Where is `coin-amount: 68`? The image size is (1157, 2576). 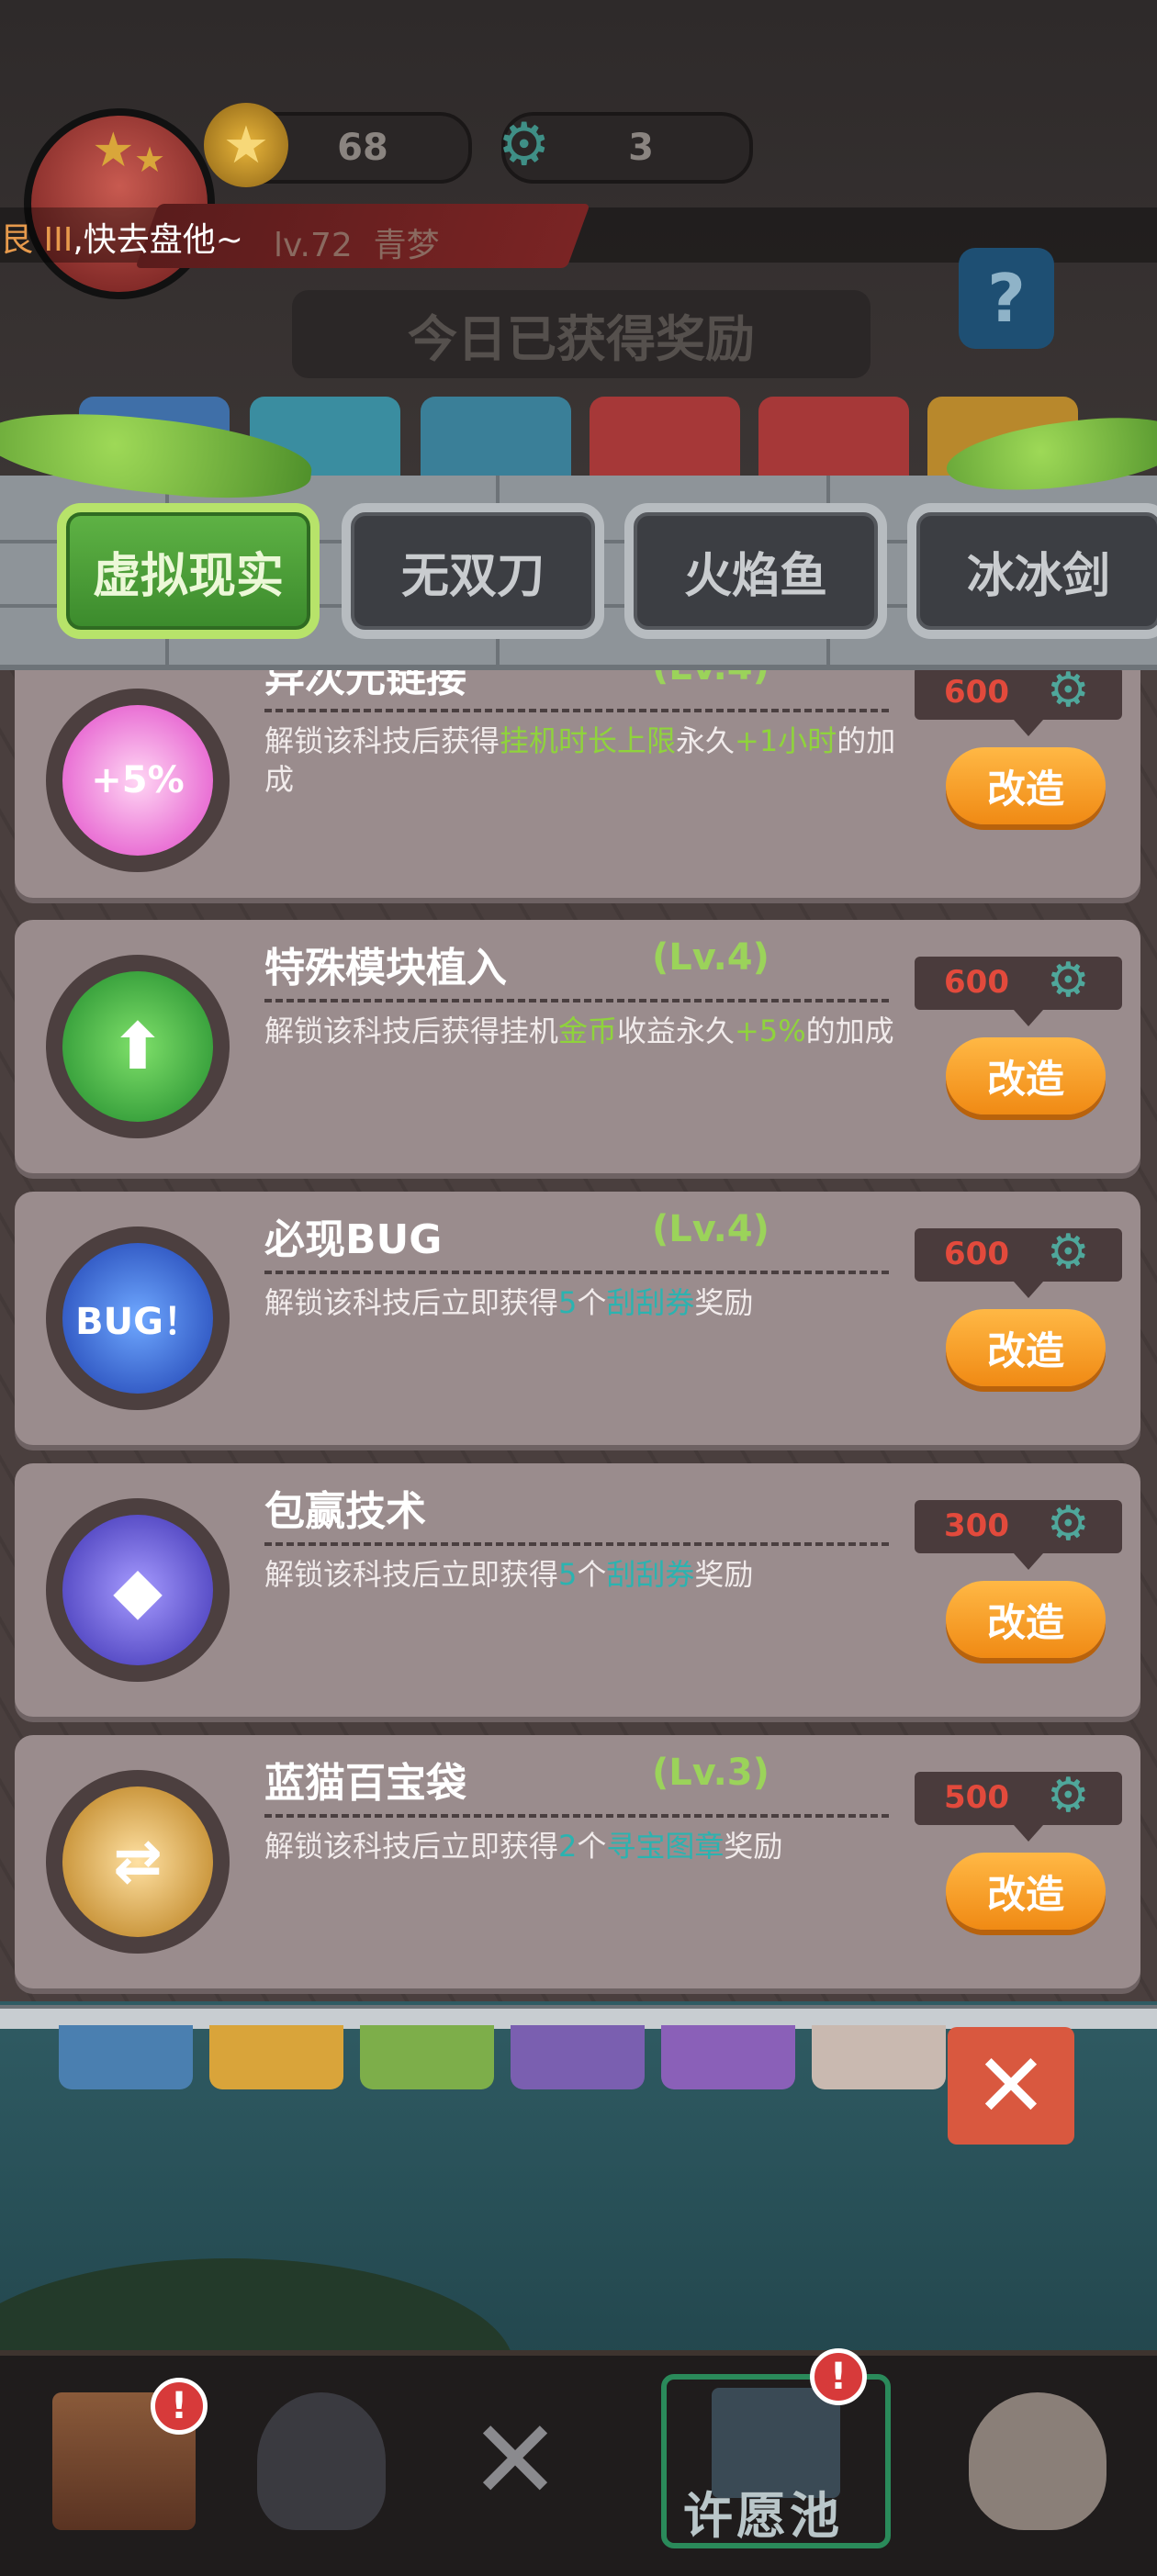
coin-amount: 68 is located at coordinates (362, 148).